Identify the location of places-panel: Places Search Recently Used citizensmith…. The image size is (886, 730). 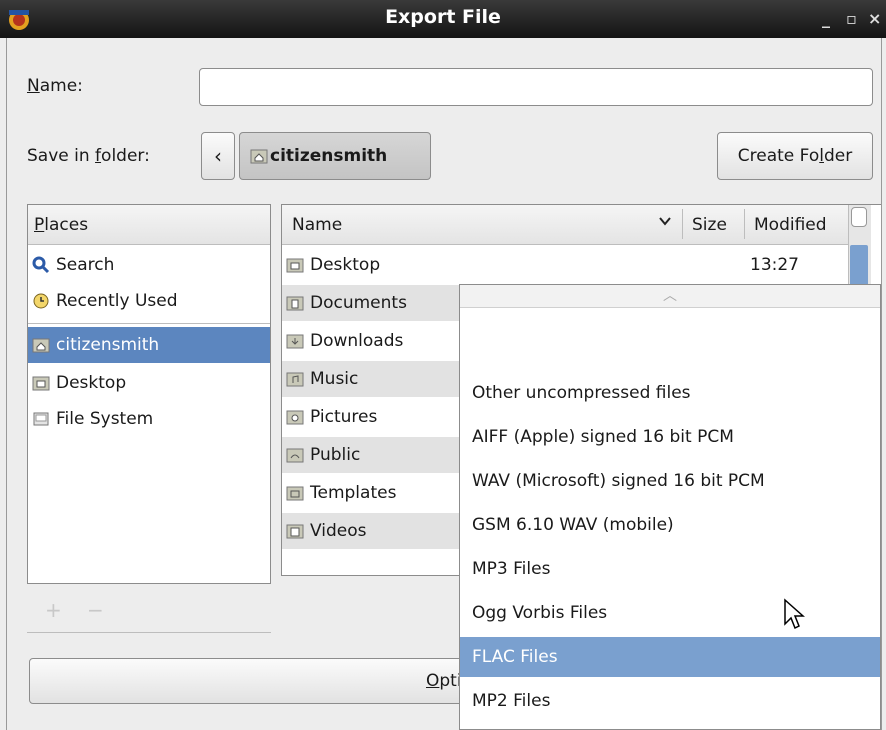
(149, 394).